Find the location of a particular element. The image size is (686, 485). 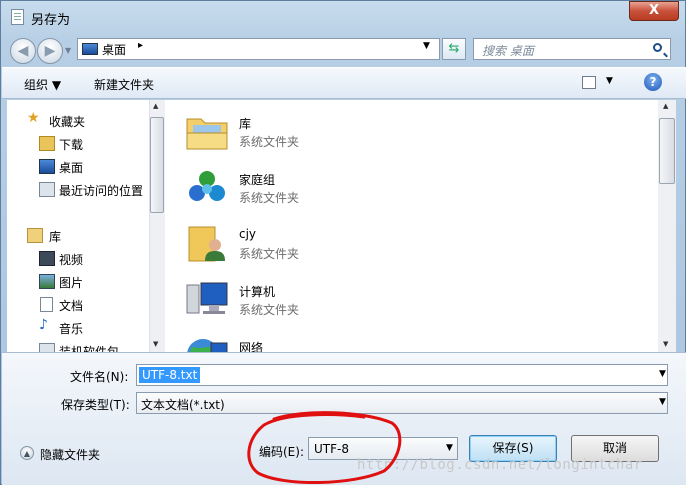

nav-item-software-packages: 装机软件包 is located at coordinates (77, 345).